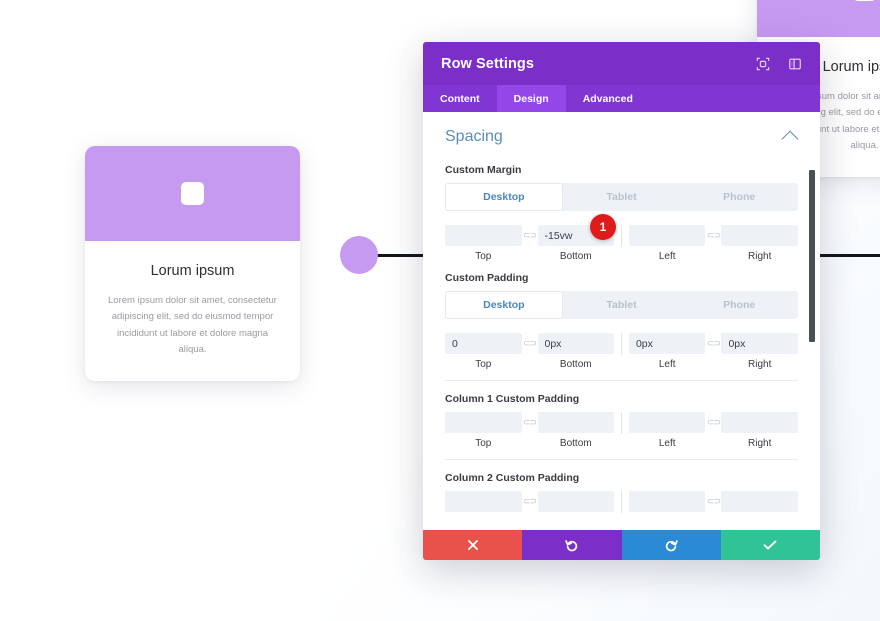  I want to click on margin-left-caption: Left, so click(667, 256).